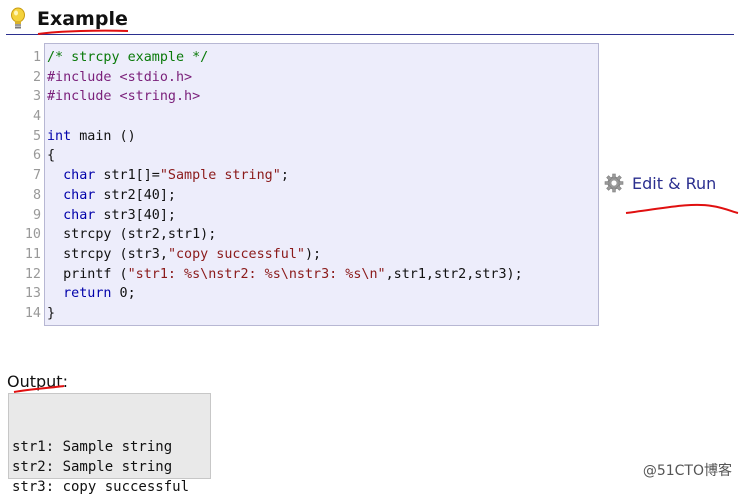 The height and width of the screenshot is (497, 740). What do you see at coordinates (36, 156) in the screenshot?
I see `line-number: 6` at bounding box center [36, 156].